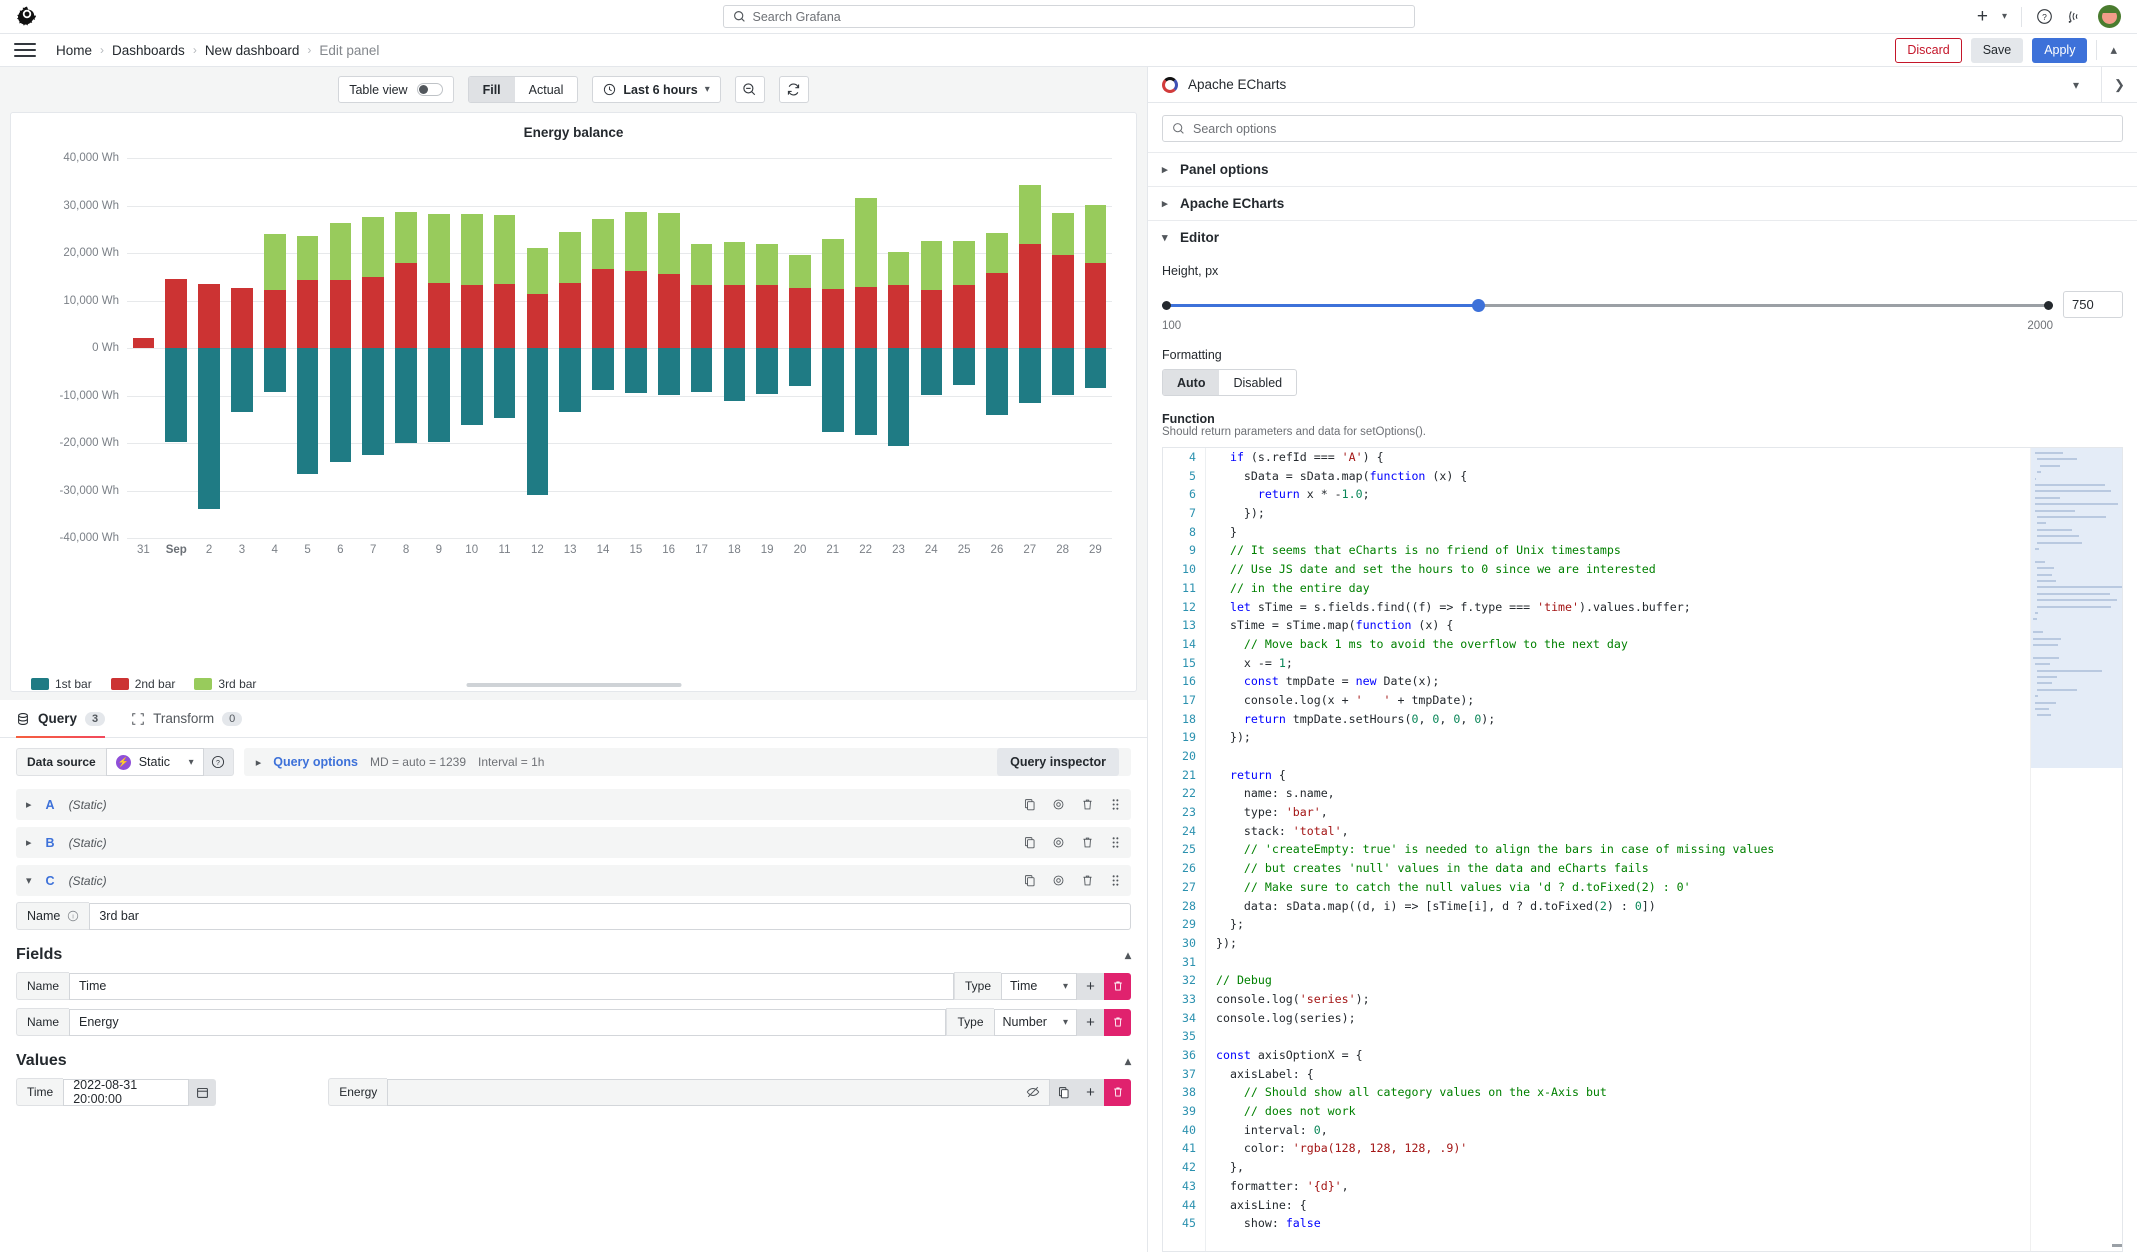 This screenshot has height=1252, width=2137. What do you see at coordinates (1607, 305) in the screenshot?
I see `height-slider` at bounding box center [1607, 305].